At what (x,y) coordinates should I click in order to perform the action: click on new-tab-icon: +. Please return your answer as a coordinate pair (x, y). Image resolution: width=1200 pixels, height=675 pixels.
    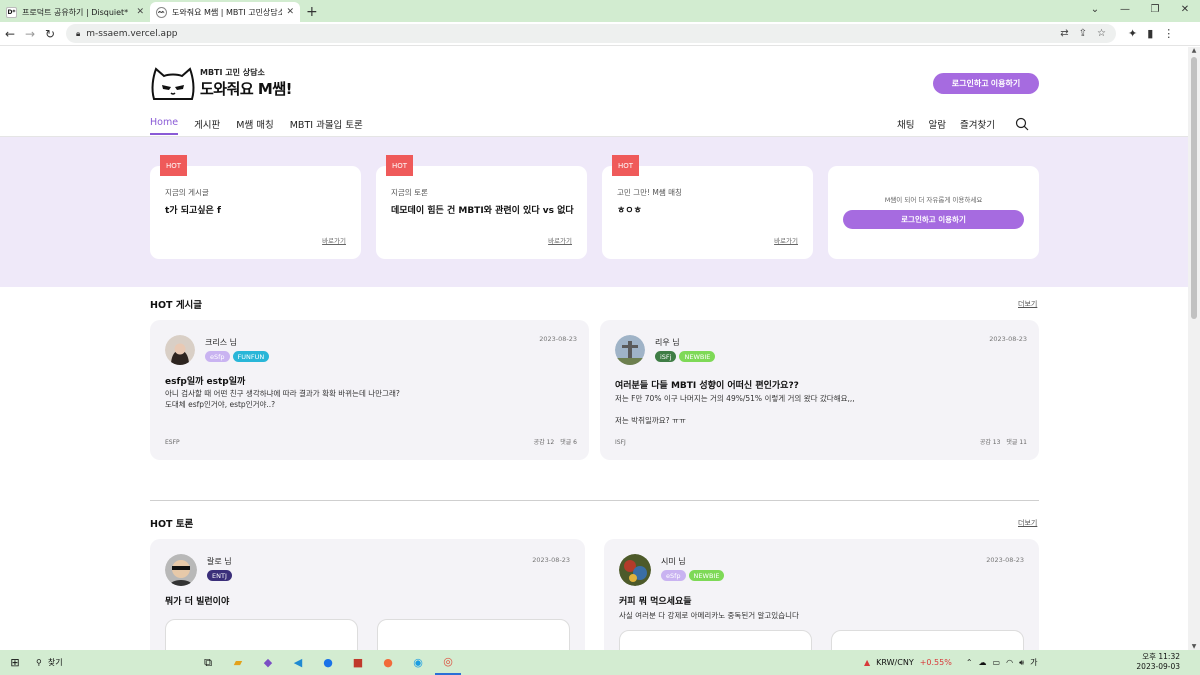
    Looking at the image, I should click on (312, 12).